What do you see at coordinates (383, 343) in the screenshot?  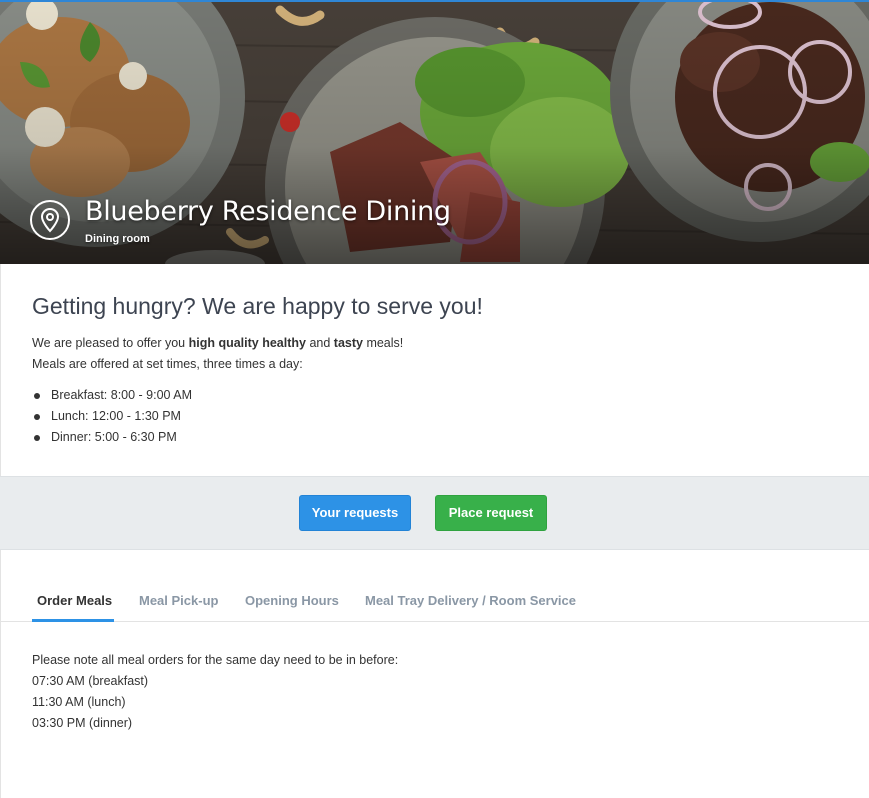 I see `intro-text: meals!` at bounding box center [383, 343].